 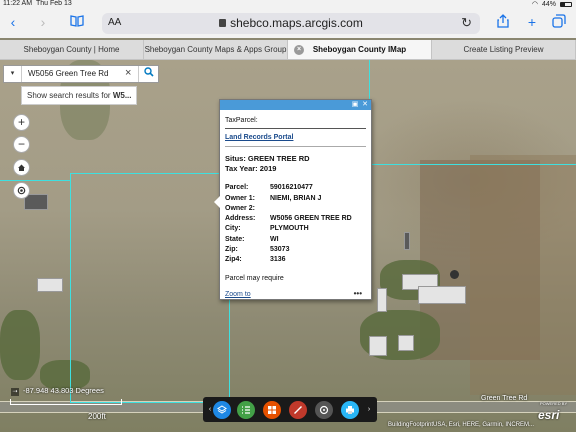 What do you see at coordinates (358, 293) in the screenshot?
I see `more-actions-icon: •••` at bounding box center [358, 293].